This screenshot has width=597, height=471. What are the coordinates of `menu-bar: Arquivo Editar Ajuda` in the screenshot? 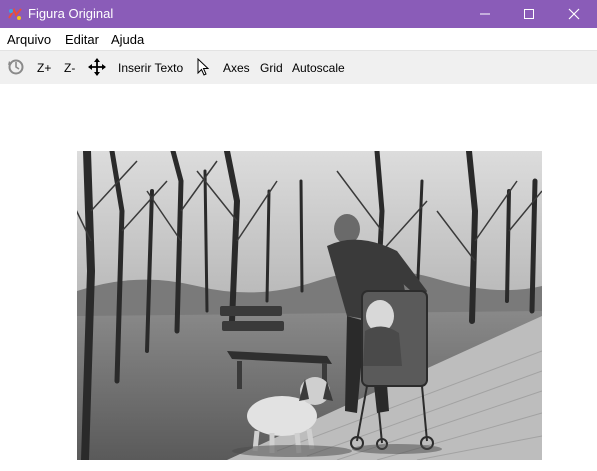 It's located at (298, 39).